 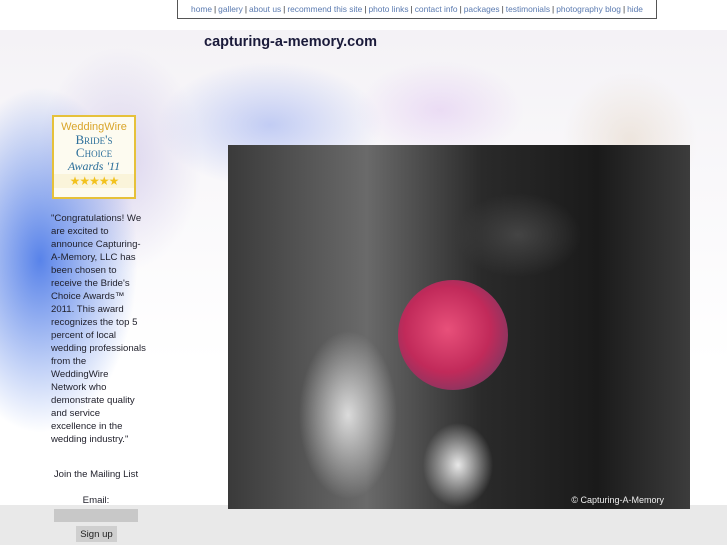 I want to click on email-input, so click(x=96, y=515).